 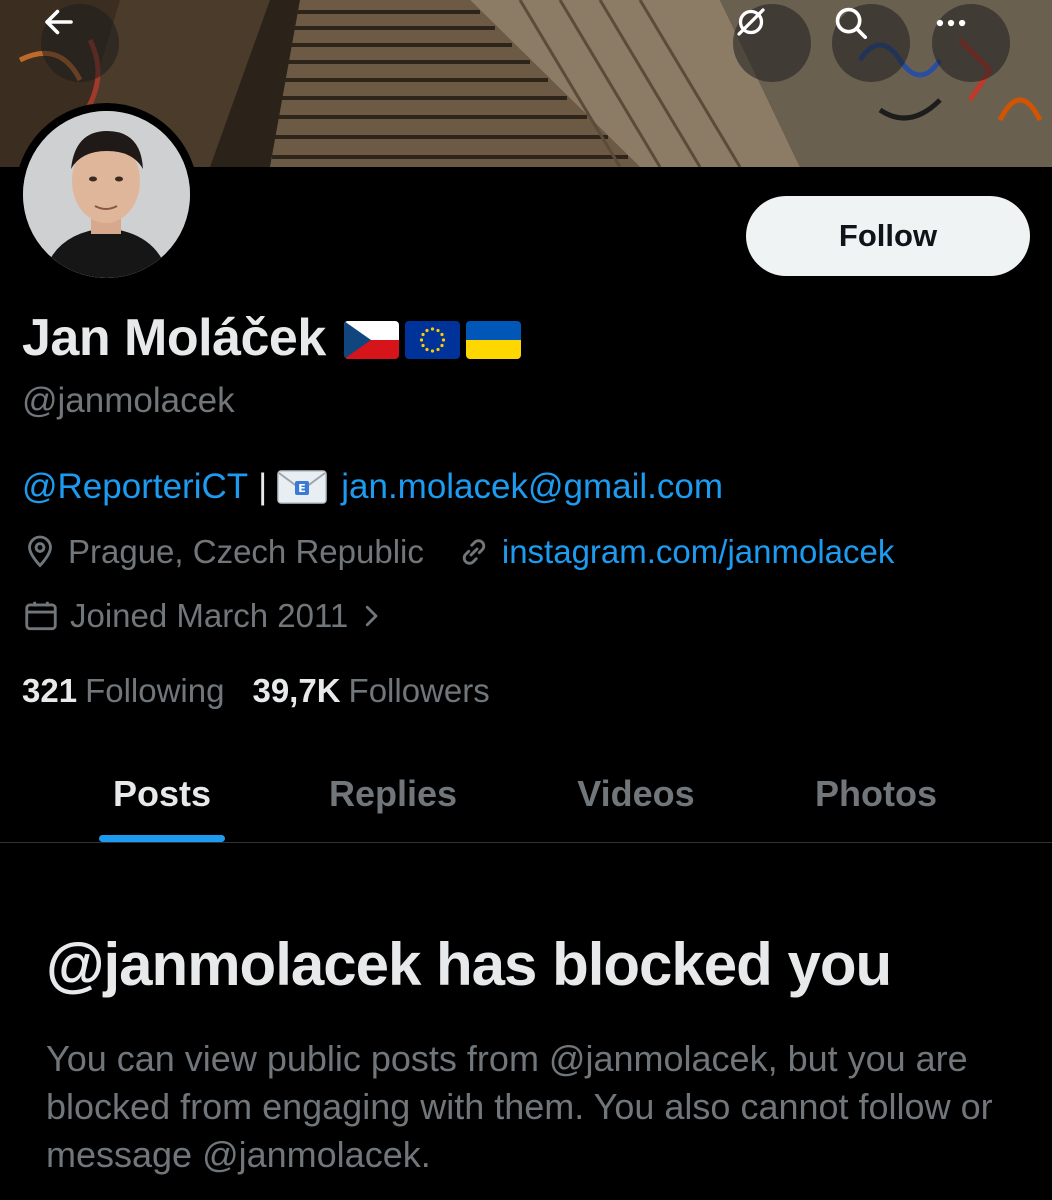 I want to click on svg-text: E, so click(x=302, y=488).